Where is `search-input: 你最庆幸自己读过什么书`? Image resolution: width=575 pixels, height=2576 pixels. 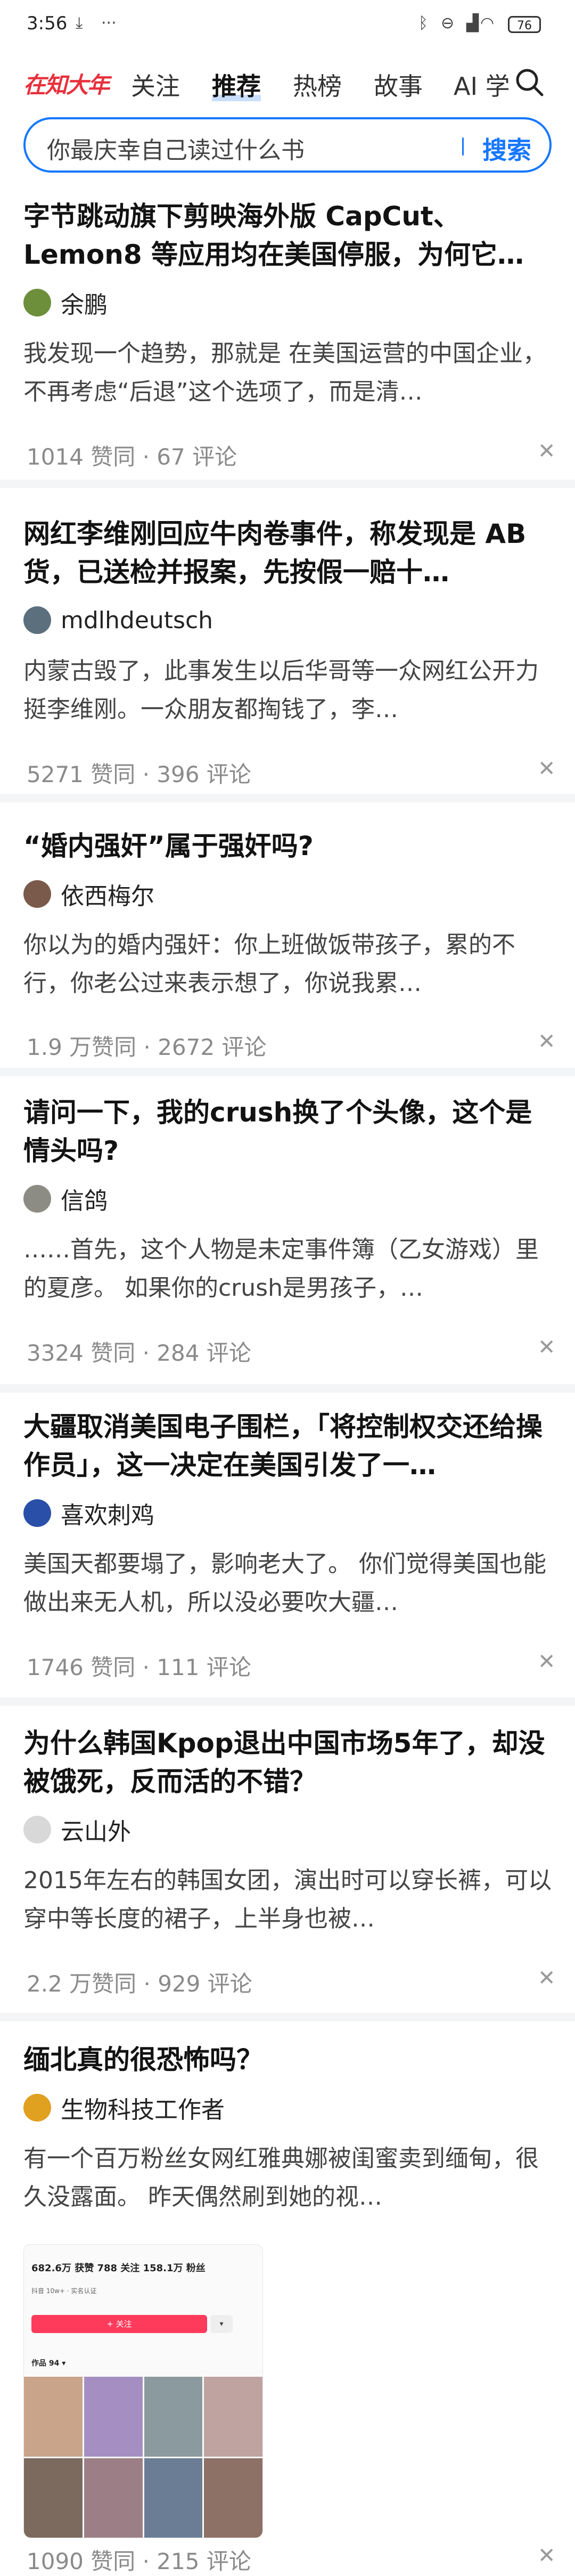
search-input: 你最庆幸自己读过什么书 is located at coordinates (176, 148).